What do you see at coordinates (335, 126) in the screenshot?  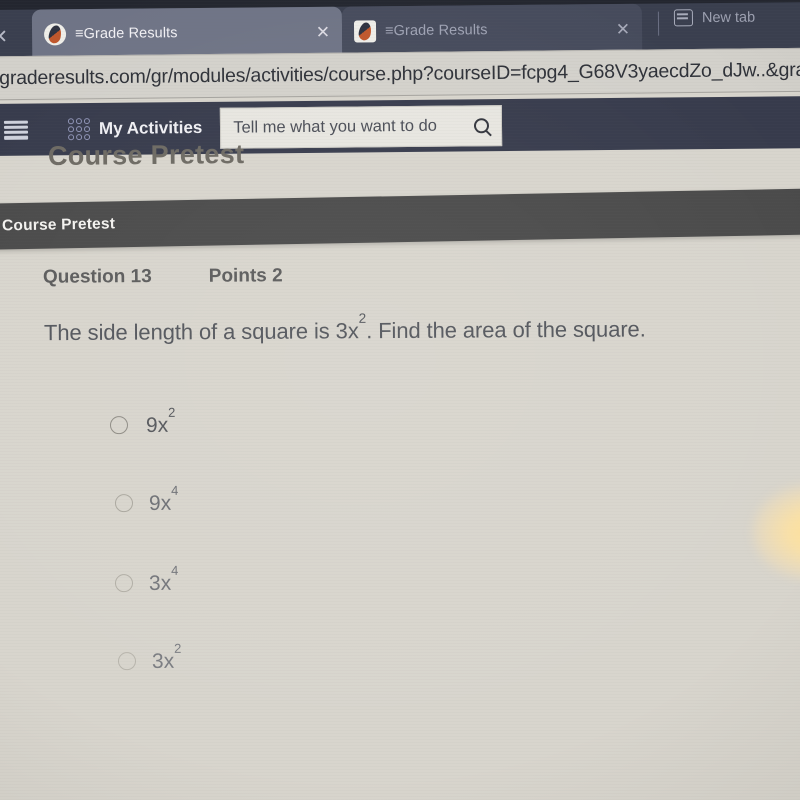 I see `search-placeholder: Tell me what you want to do` at bounding box center [335, 126].